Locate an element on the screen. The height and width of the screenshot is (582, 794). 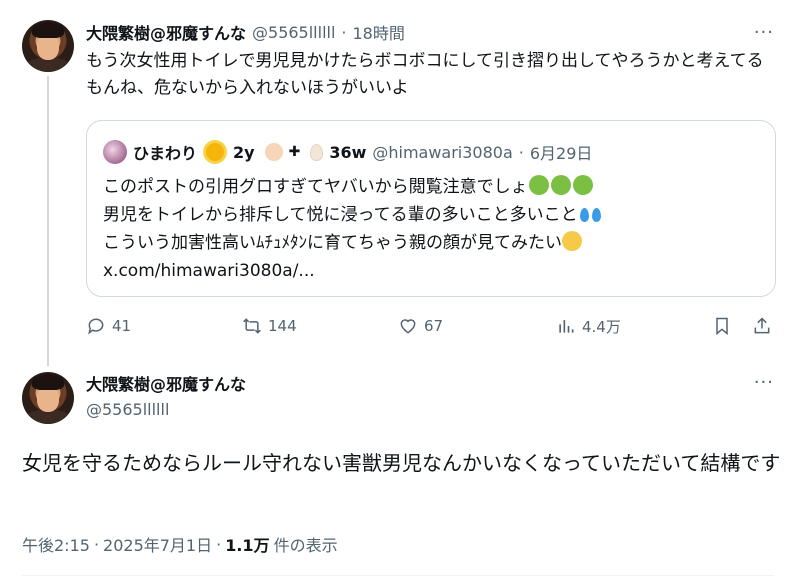
bookmark-icon is located at coordinates (722, 326).